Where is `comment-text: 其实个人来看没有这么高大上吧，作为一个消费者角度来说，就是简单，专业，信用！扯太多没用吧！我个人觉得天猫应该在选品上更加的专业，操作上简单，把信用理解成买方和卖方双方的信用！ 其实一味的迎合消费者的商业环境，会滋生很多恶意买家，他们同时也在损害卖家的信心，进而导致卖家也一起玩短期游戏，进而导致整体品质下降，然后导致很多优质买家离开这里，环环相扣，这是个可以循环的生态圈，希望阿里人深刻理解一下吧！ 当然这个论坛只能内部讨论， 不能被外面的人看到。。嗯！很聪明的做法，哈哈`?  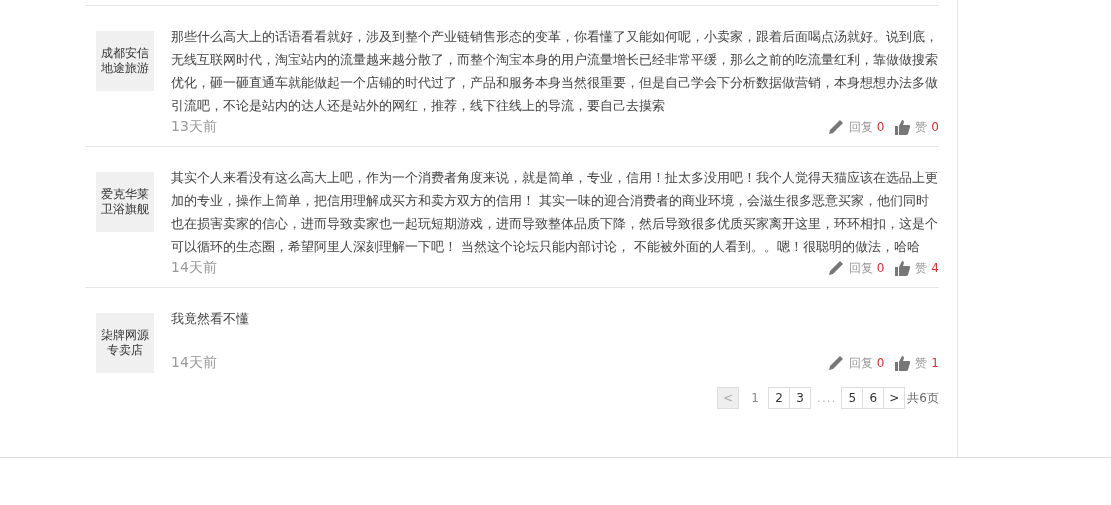
comment-text: 其实个人来看没有这么高大上吧，作为一个消费者角度来说，就是简单，专业，信用！扯太多没用吧！我个人觉得天猫应该在选品上更加的专业，操作上简单，把信用理解成买方和卖方双方的信用！ 其实一味的迎合消费者的商业环境，会滋生很多恶意买家，他们同时也在损害卖家的信心，进而导致卖家也一起玩短期游戏，进而导致整体品质下降，然后导致很多优质买家离开这里，环环相扣，这是个可以循环的生态圈，希望阿里人深刻理解一下吧！ 当然这个论坛只能内部讨论， 不能被外面的人看到。。嗯！很聪明的做法，哈哈 is located at coordinates (555, 212).